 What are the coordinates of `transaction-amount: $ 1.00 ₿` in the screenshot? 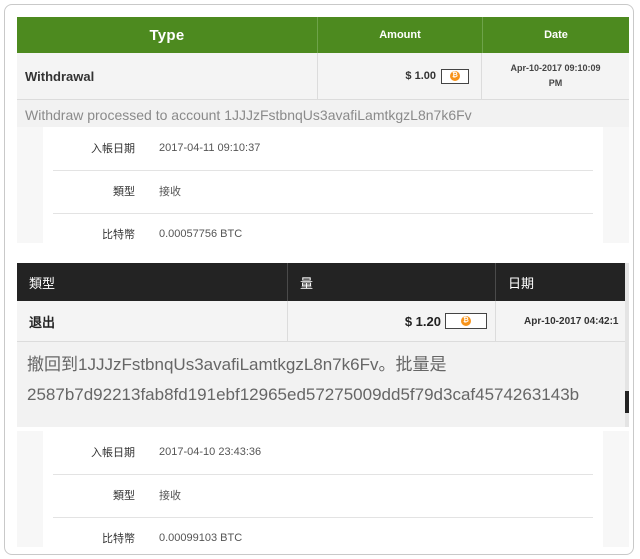 It's located at (399, 76).